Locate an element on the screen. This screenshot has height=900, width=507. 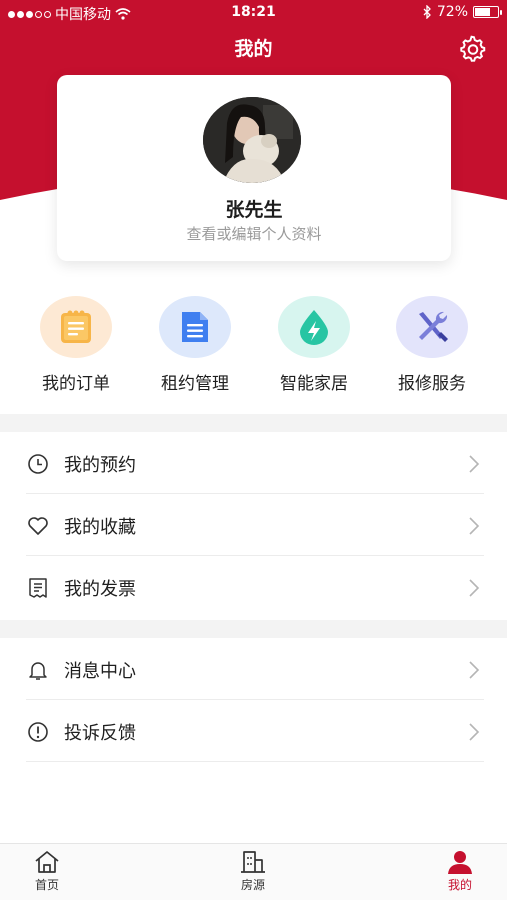
user-name: 张先生 is located at coordinates (254, 210).